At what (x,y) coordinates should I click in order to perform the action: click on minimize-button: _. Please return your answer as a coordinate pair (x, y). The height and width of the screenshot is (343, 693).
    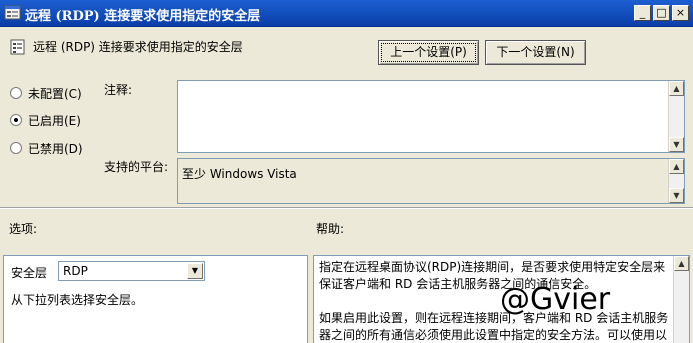
    Looking at the image, I should click on (642, 13).